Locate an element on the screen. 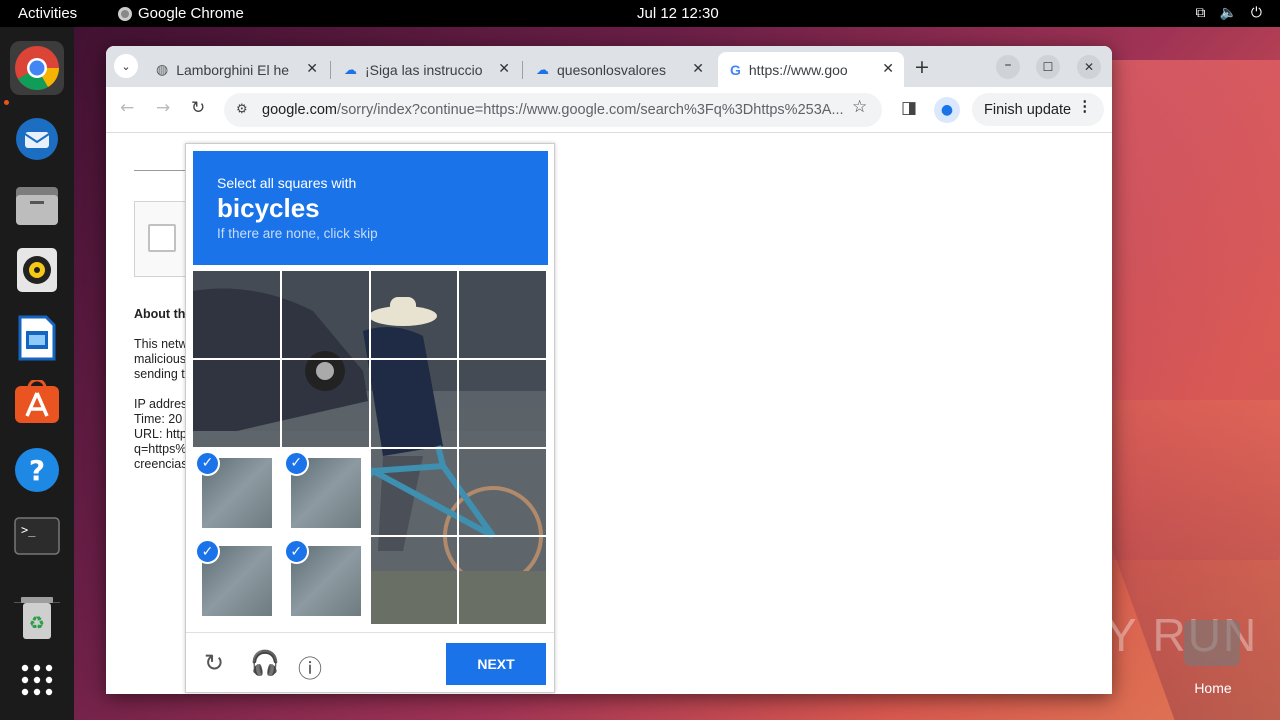 The width and height of the screenshot is (1280, 720). captcha-grid: ✓ ✓ ✓ ✓ is located at coordinates (370, 448).